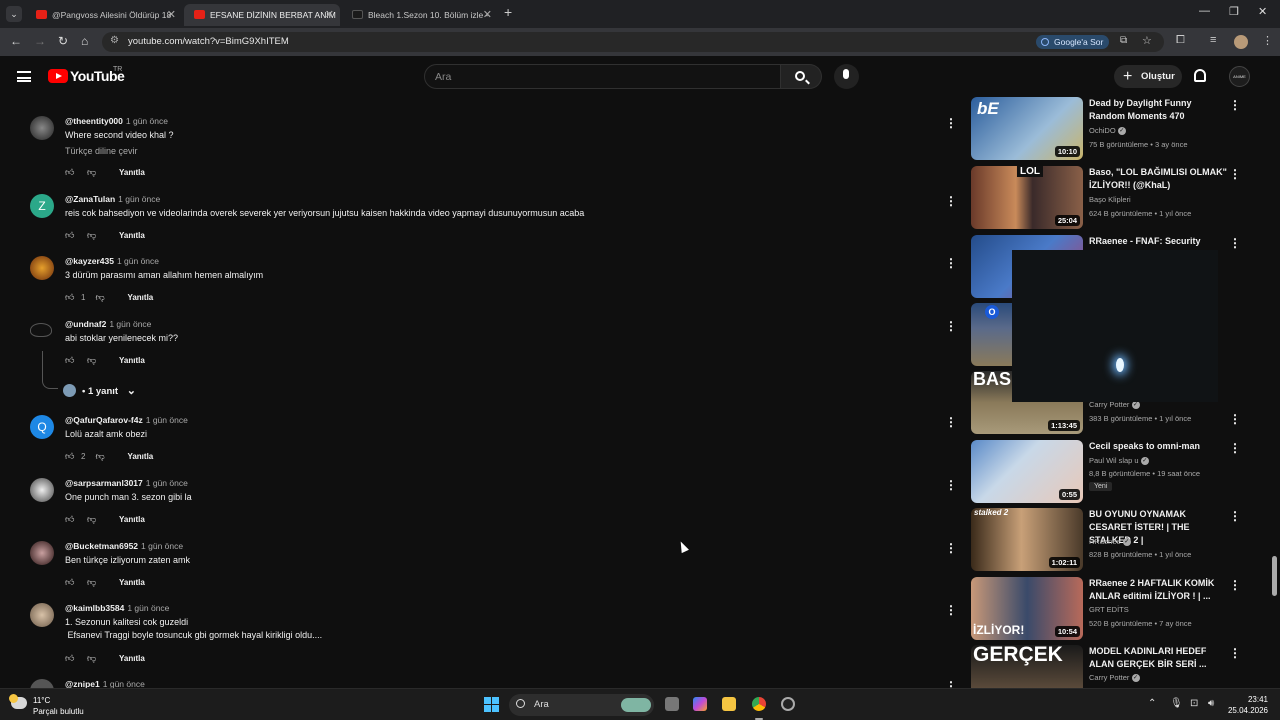 The image size is (1280, 720). I want to click on tab-search-icon: ⌄, so click(14, 14).